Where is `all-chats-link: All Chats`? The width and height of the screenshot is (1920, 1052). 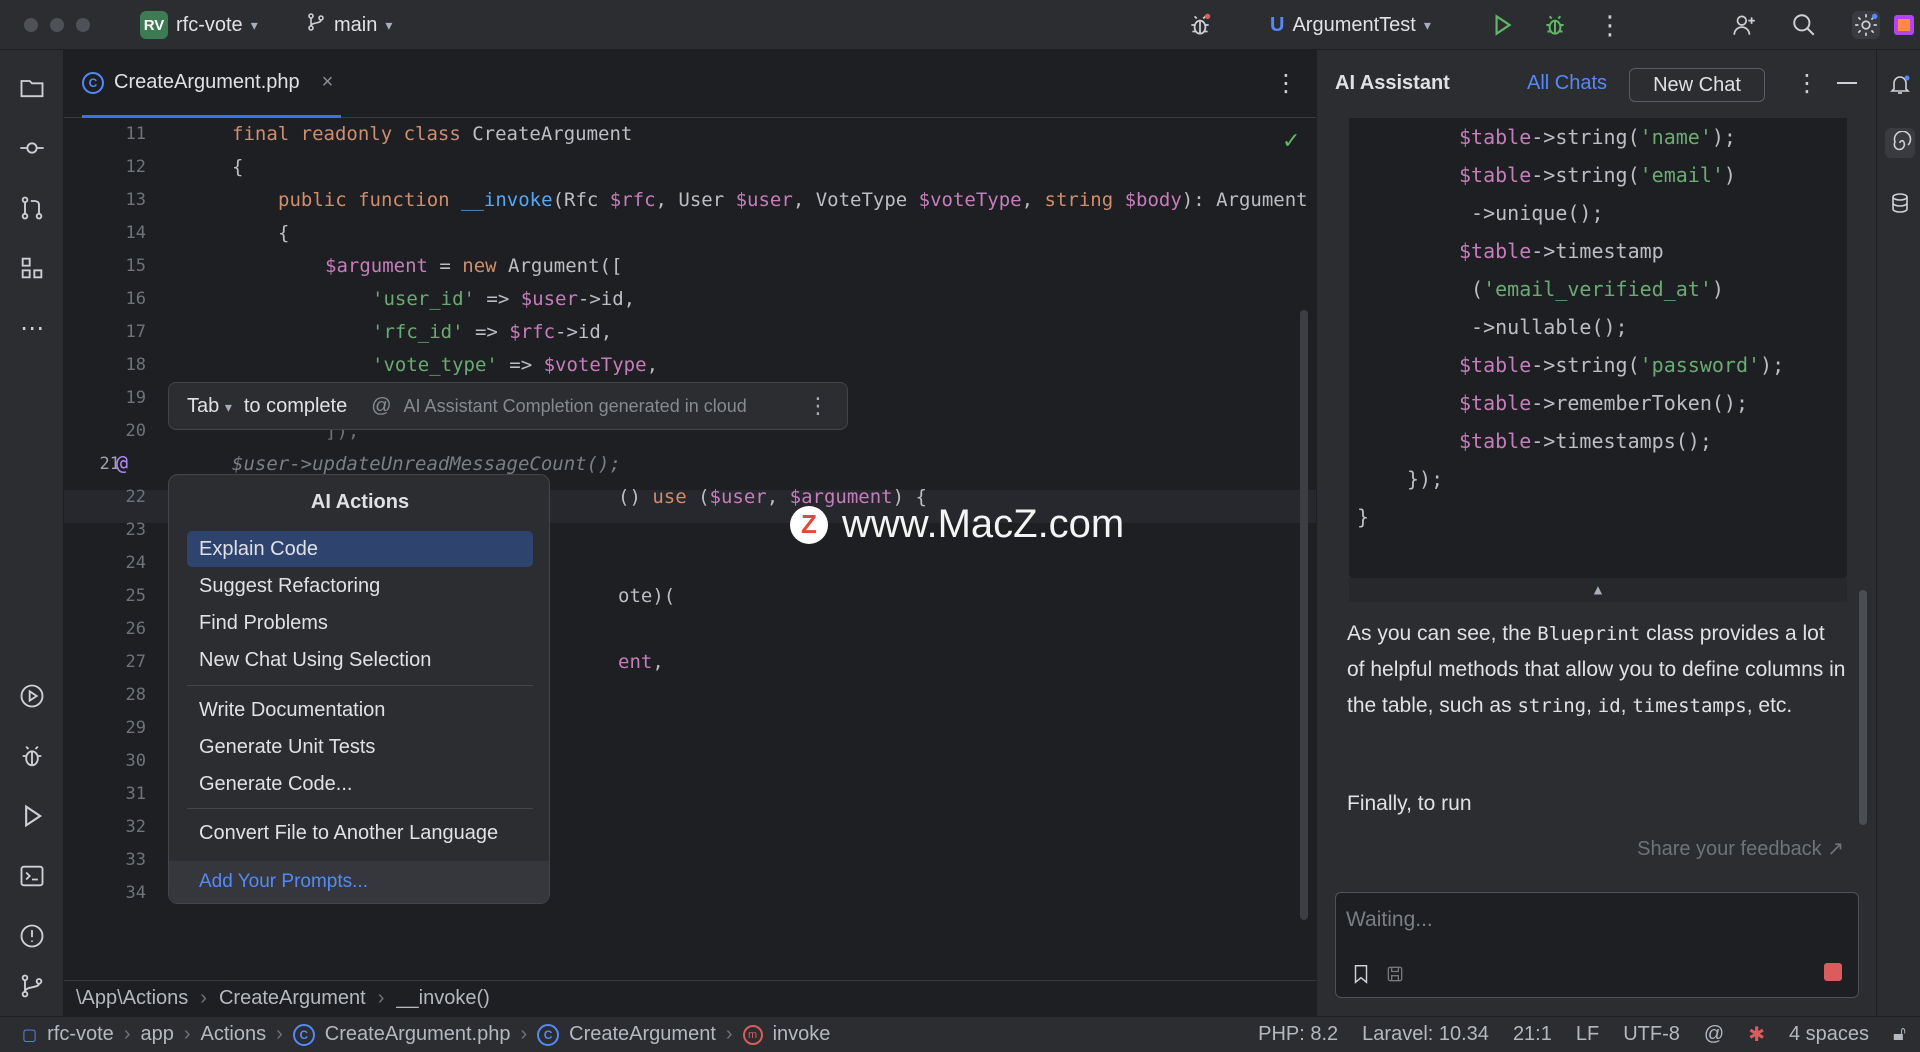
all-chats-link: All Chats is located at coordinates (1567, 83).